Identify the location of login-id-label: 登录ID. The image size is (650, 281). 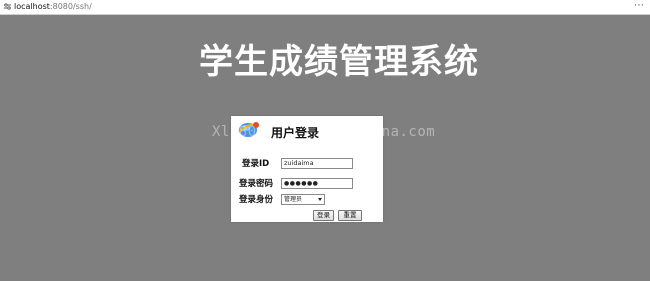
(256, 164).